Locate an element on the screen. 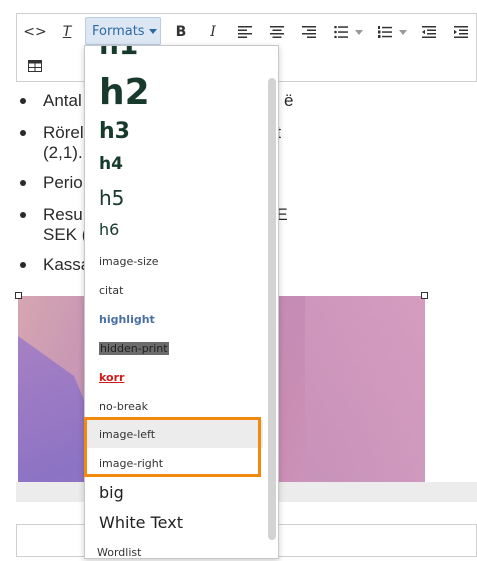  clear-formatting-icon: T is located at coordinates (67, 32).